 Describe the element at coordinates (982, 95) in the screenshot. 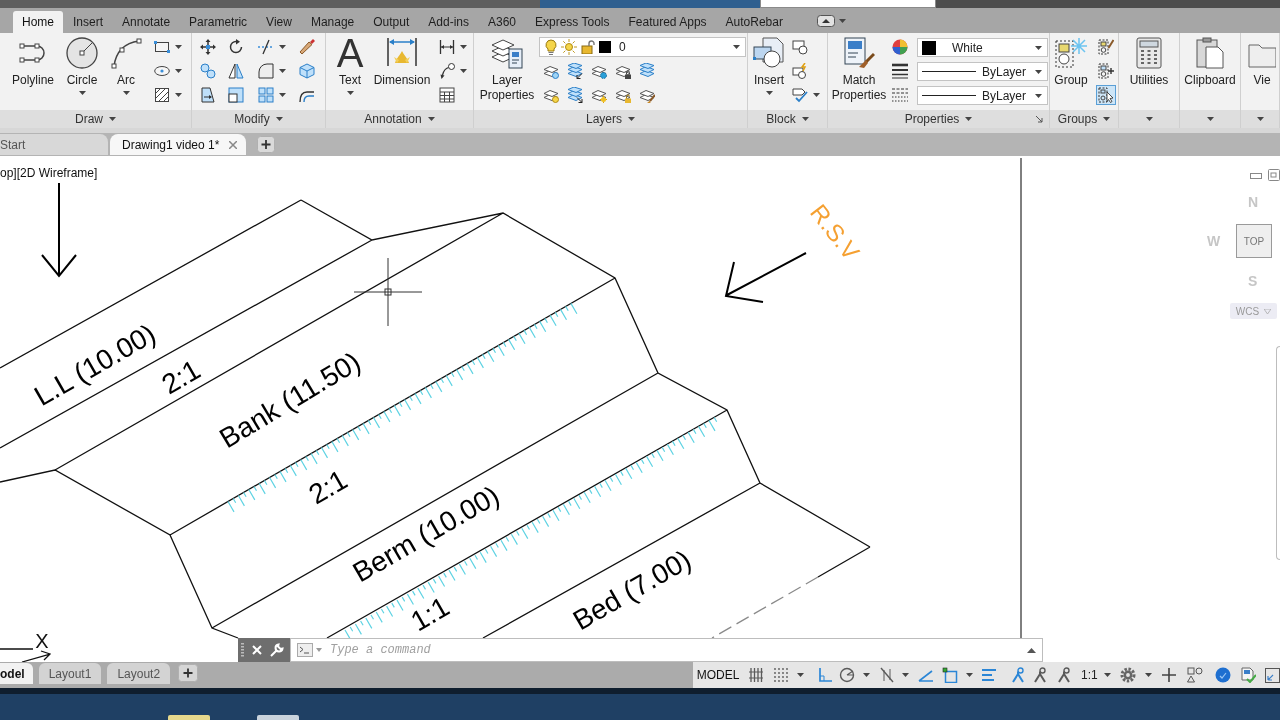

I see `lineweight-dropdown: ByLayer` at that location.